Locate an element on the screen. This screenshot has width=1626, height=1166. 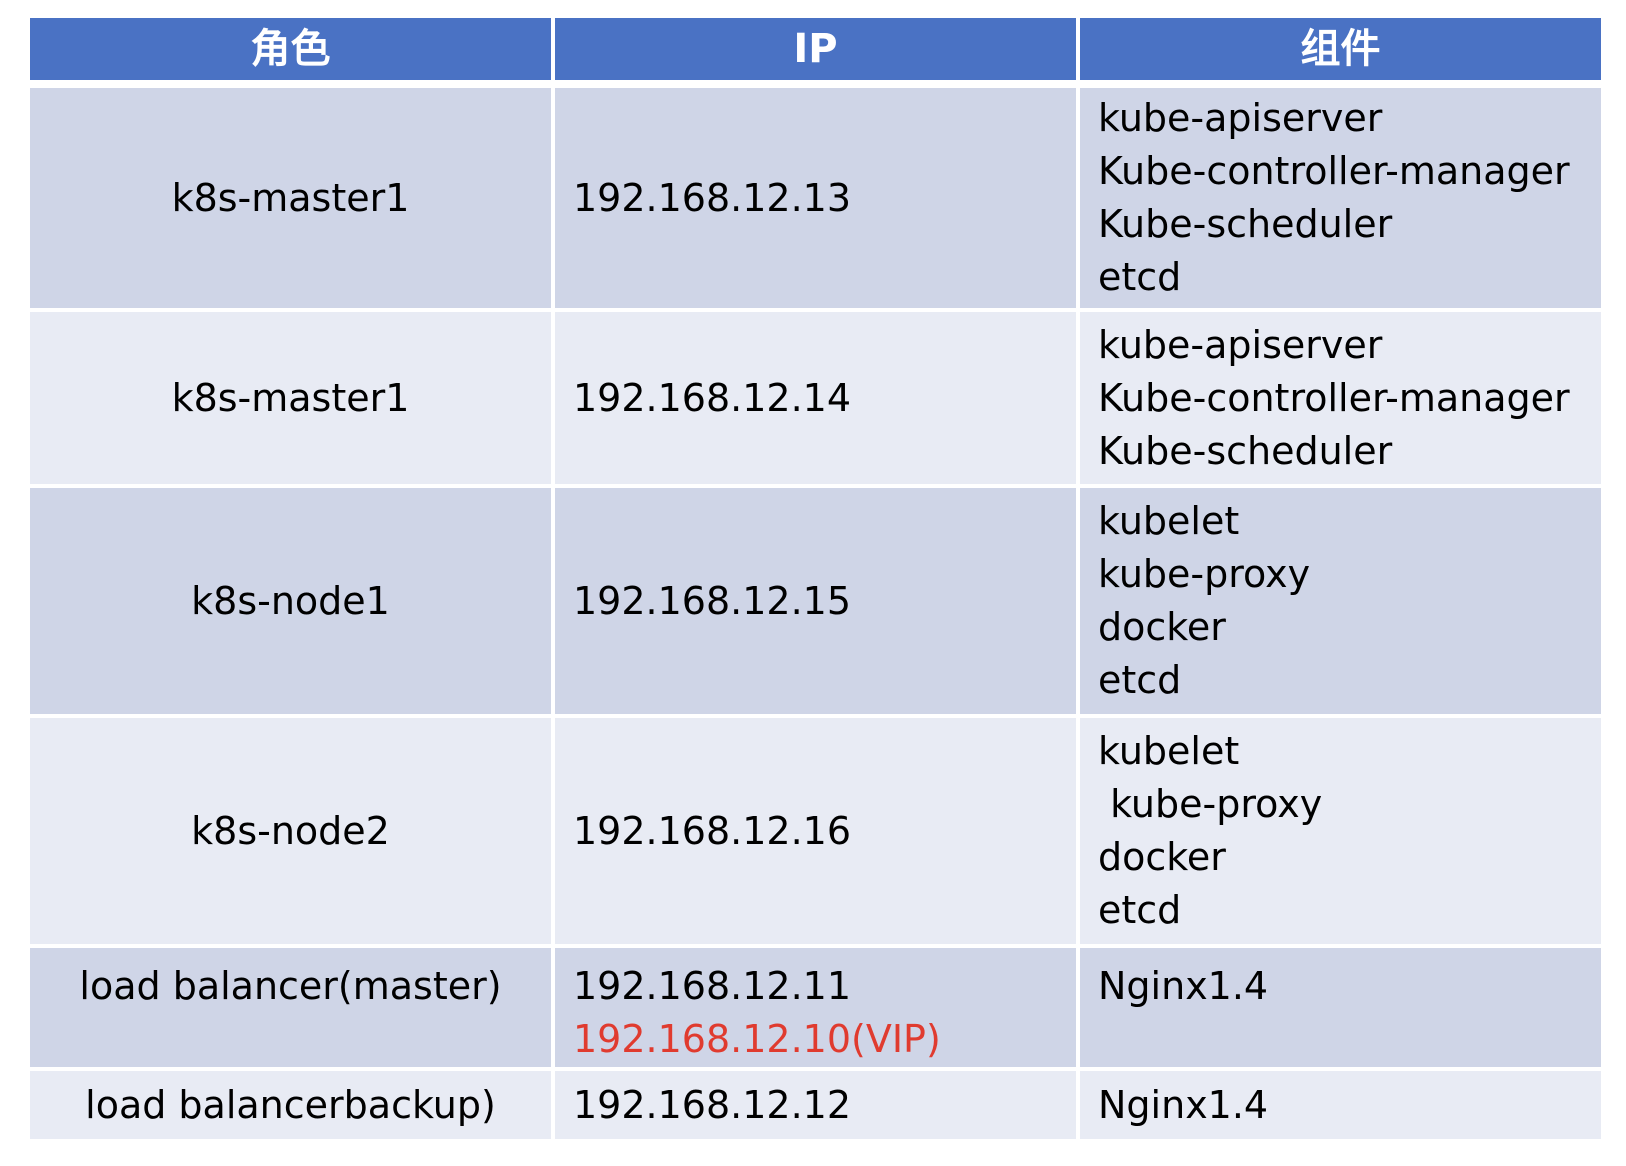
ip-text: 192.168.12.11 is located at coordinates (712, 986).